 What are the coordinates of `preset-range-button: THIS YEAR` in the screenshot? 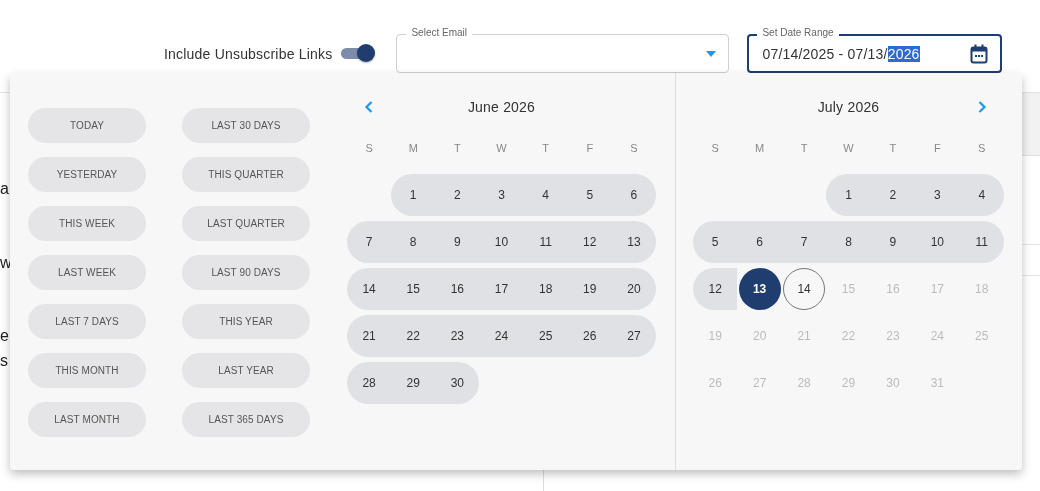 It's located at (246, 321).